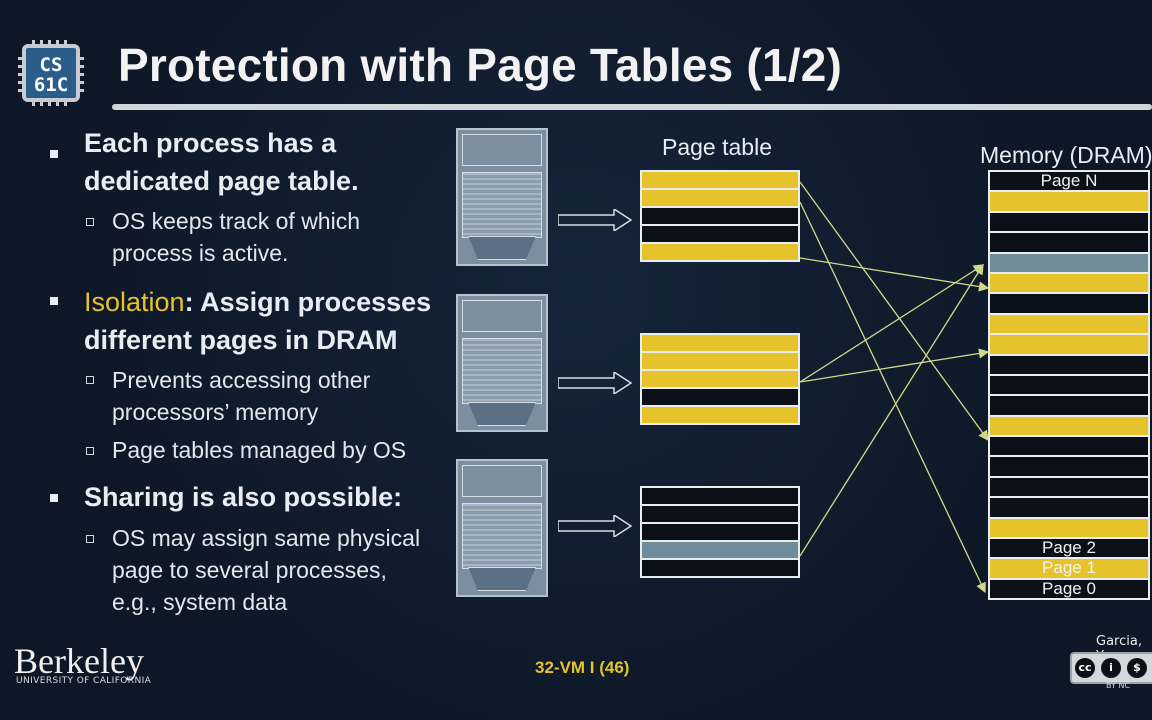  Describe the element at coordinates (1085, 668) in the screenshot. I see `cc-icon: cc` at that location.